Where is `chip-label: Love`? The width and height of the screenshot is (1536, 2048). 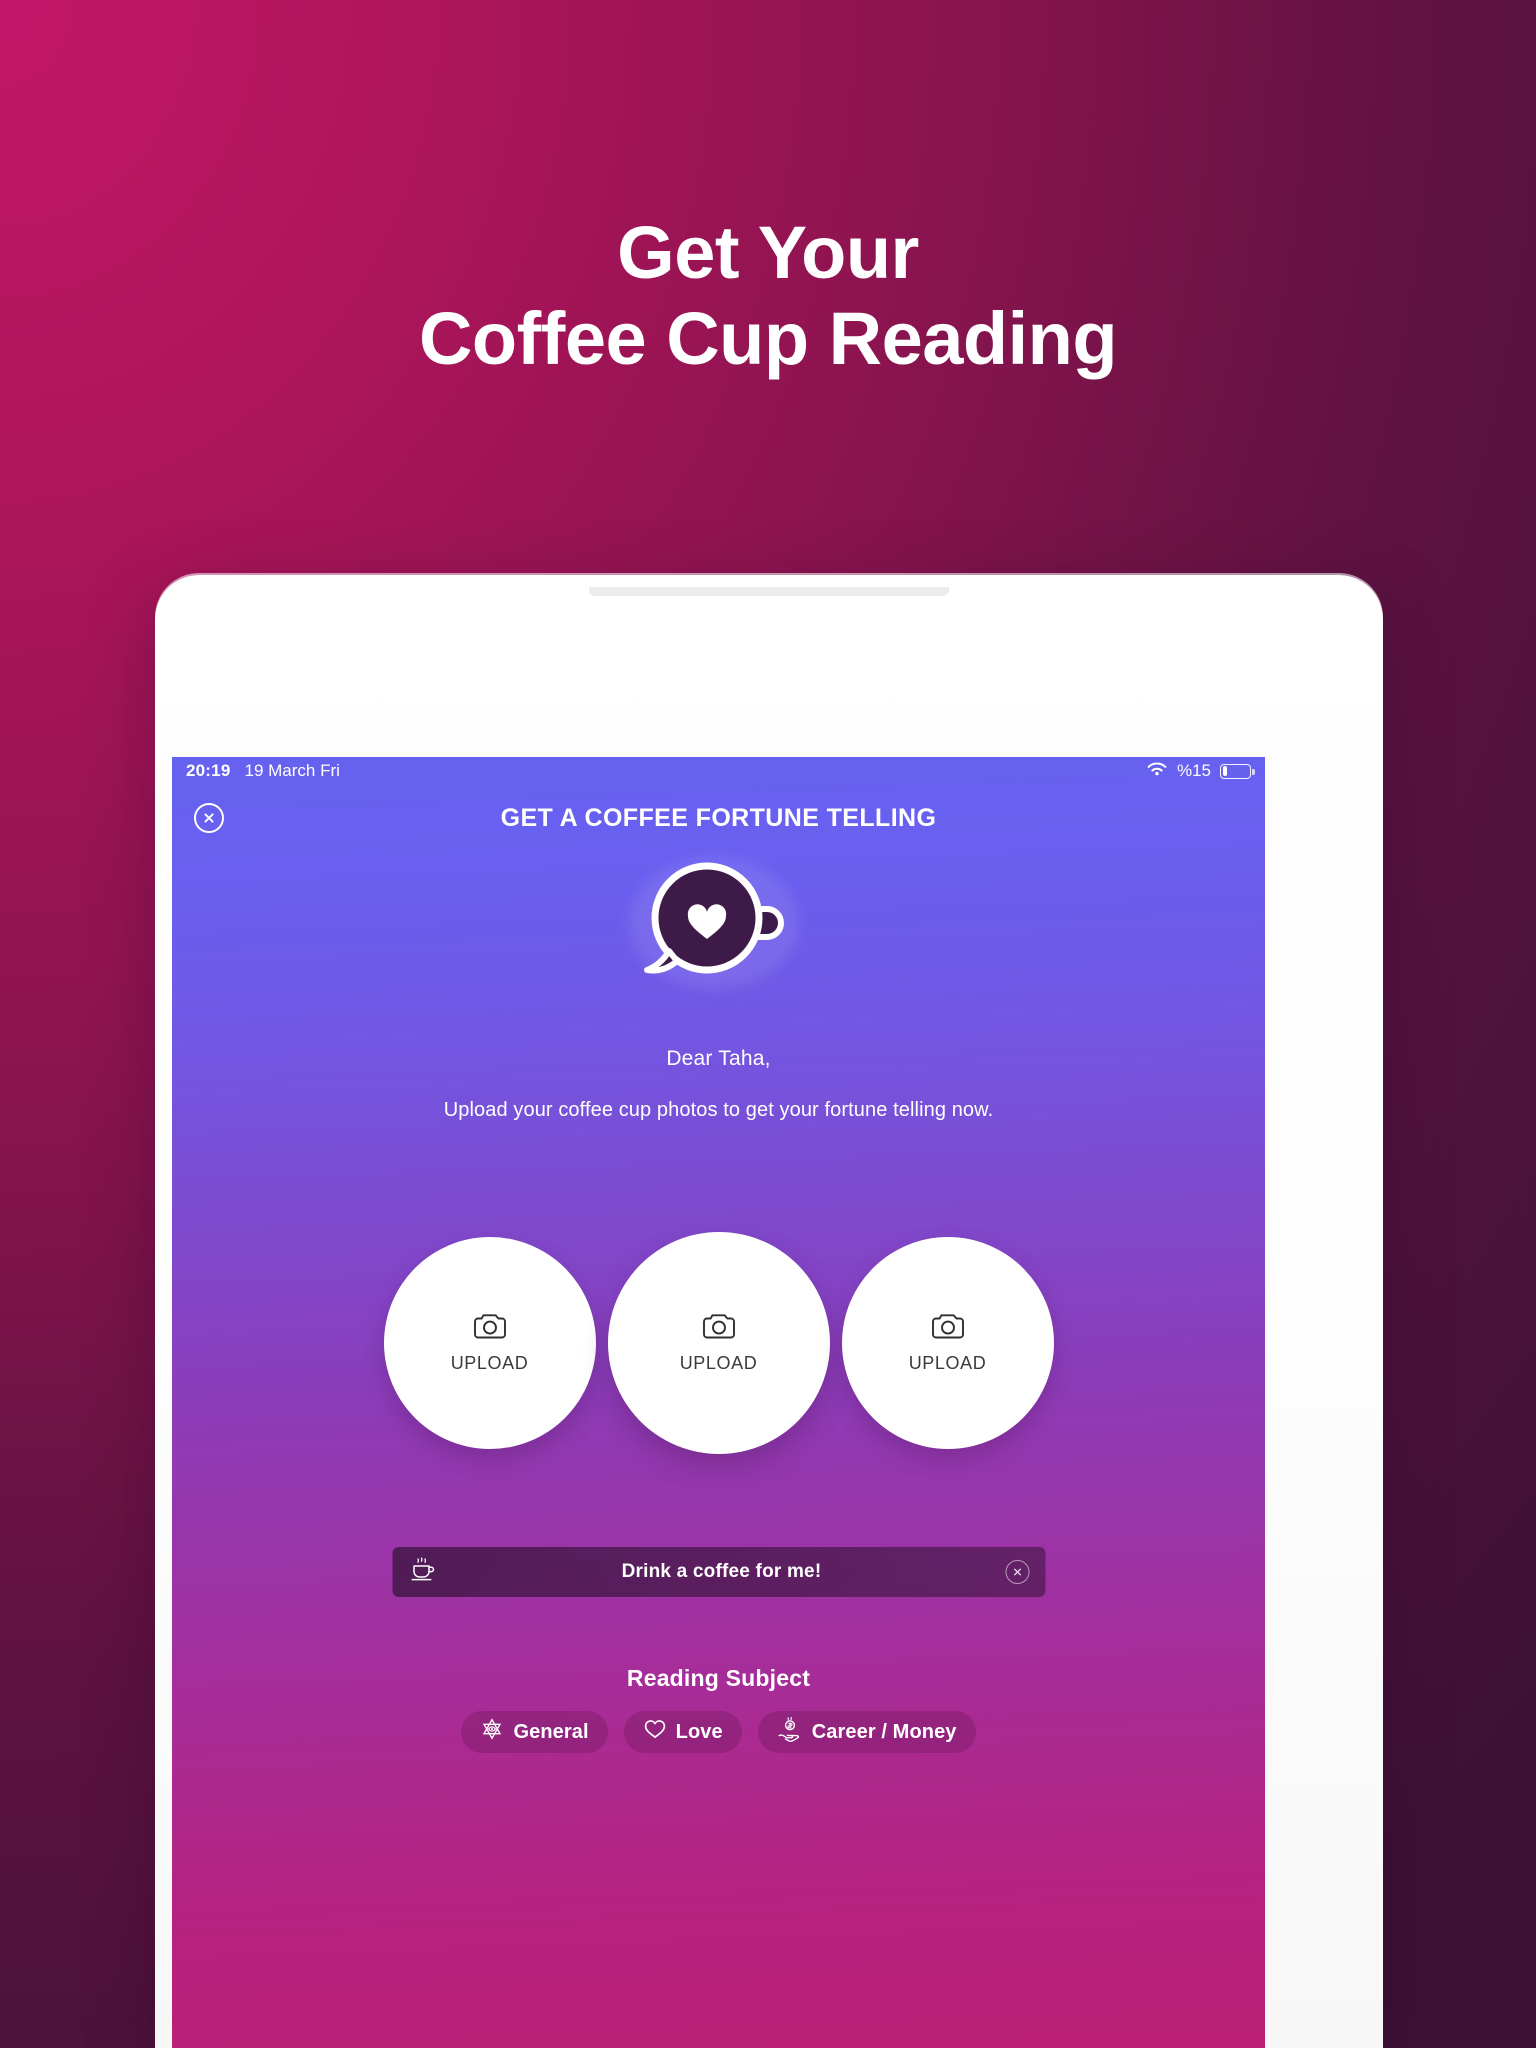
chip-label: Love is located at coordinates (699, 1731).